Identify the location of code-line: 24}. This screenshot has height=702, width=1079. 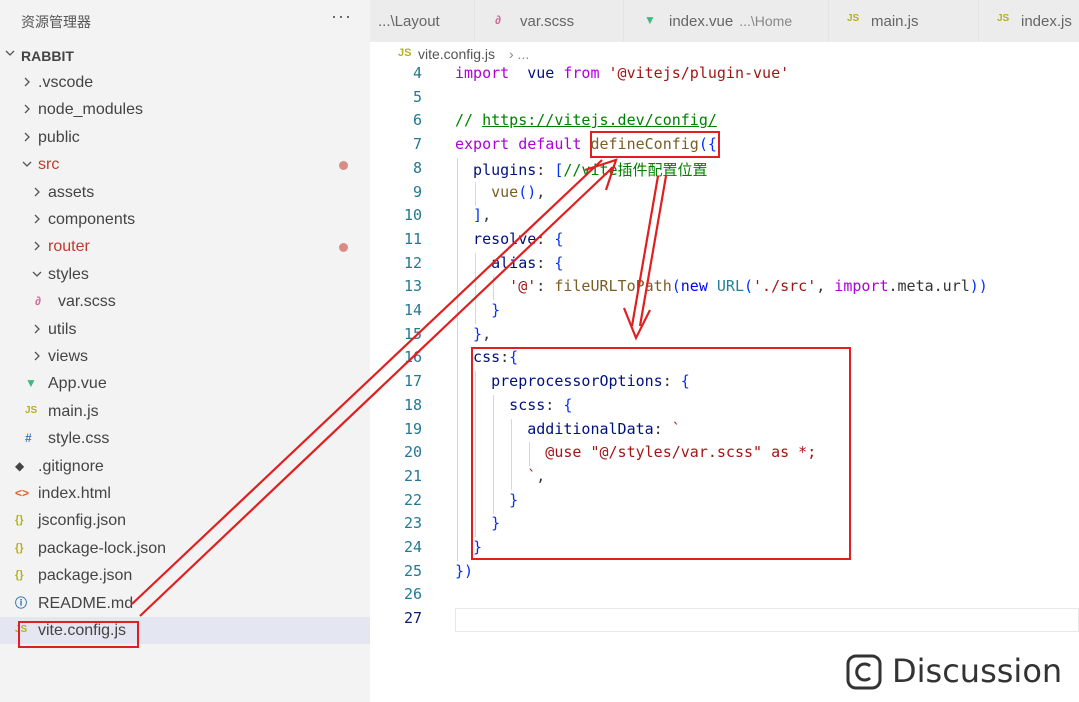
(724, 549).